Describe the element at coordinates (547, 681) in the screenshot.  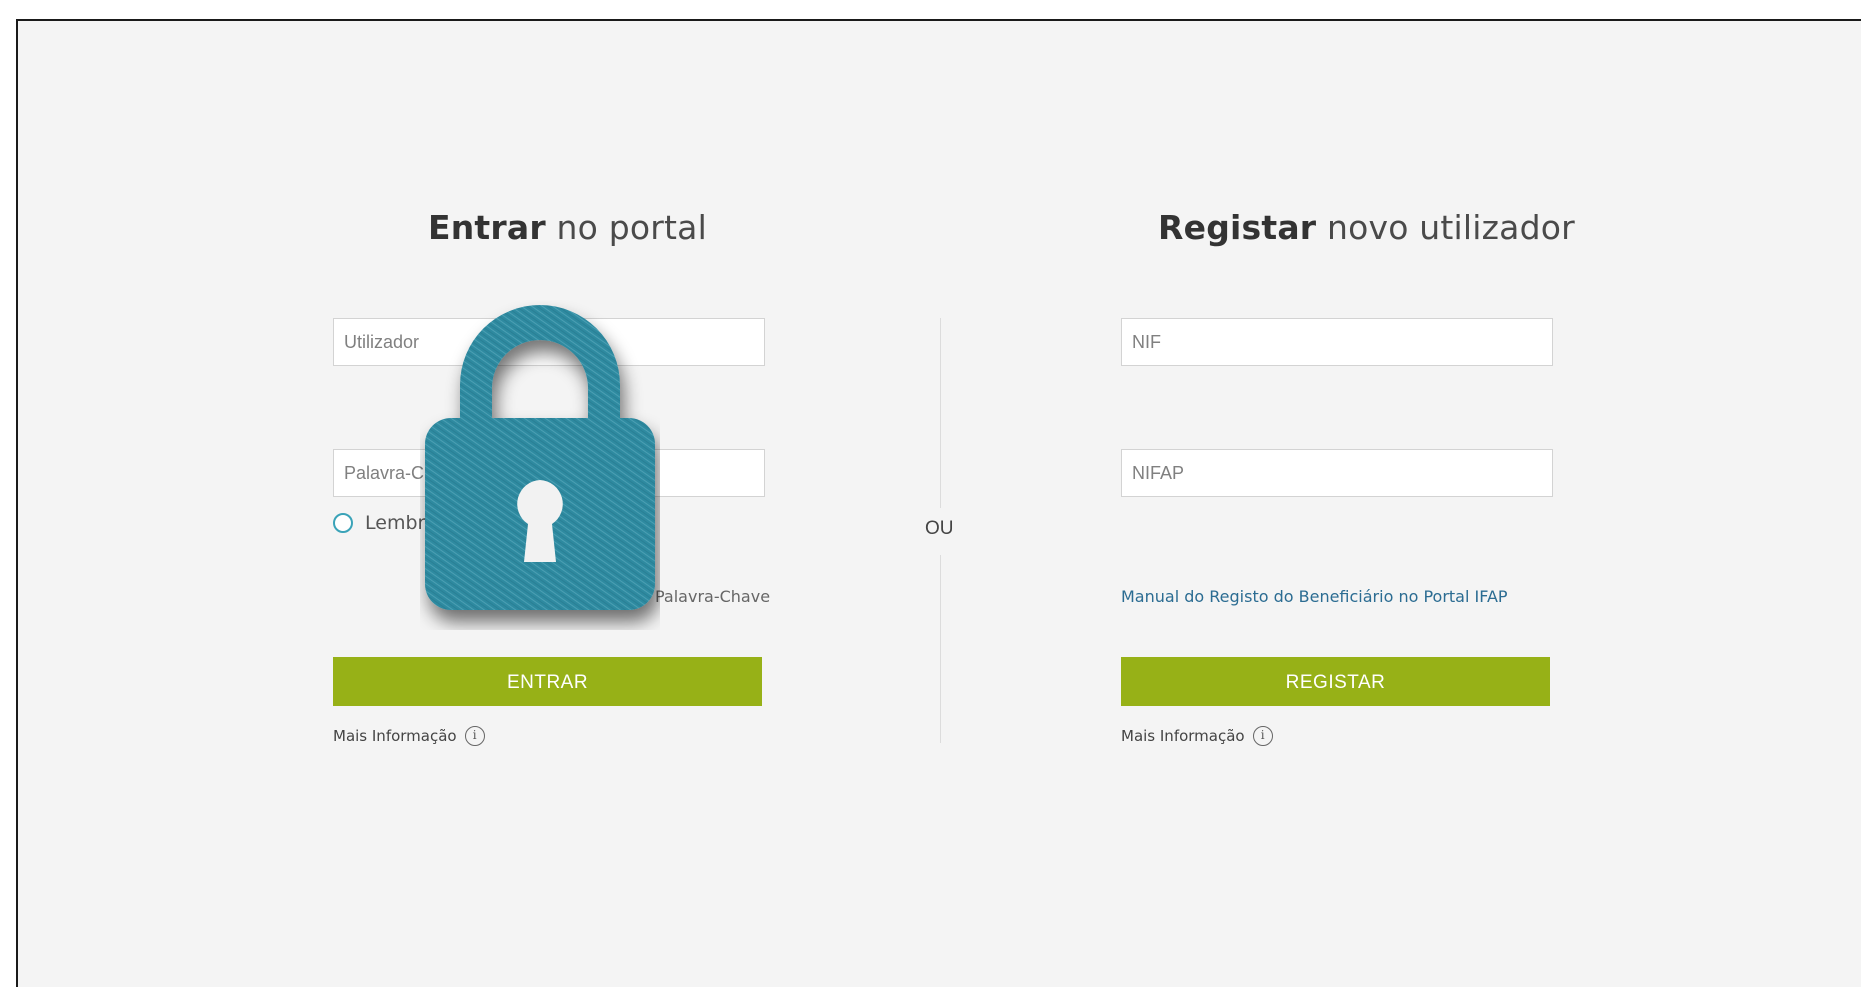
I see `login-button: ENTRAR` at that location.